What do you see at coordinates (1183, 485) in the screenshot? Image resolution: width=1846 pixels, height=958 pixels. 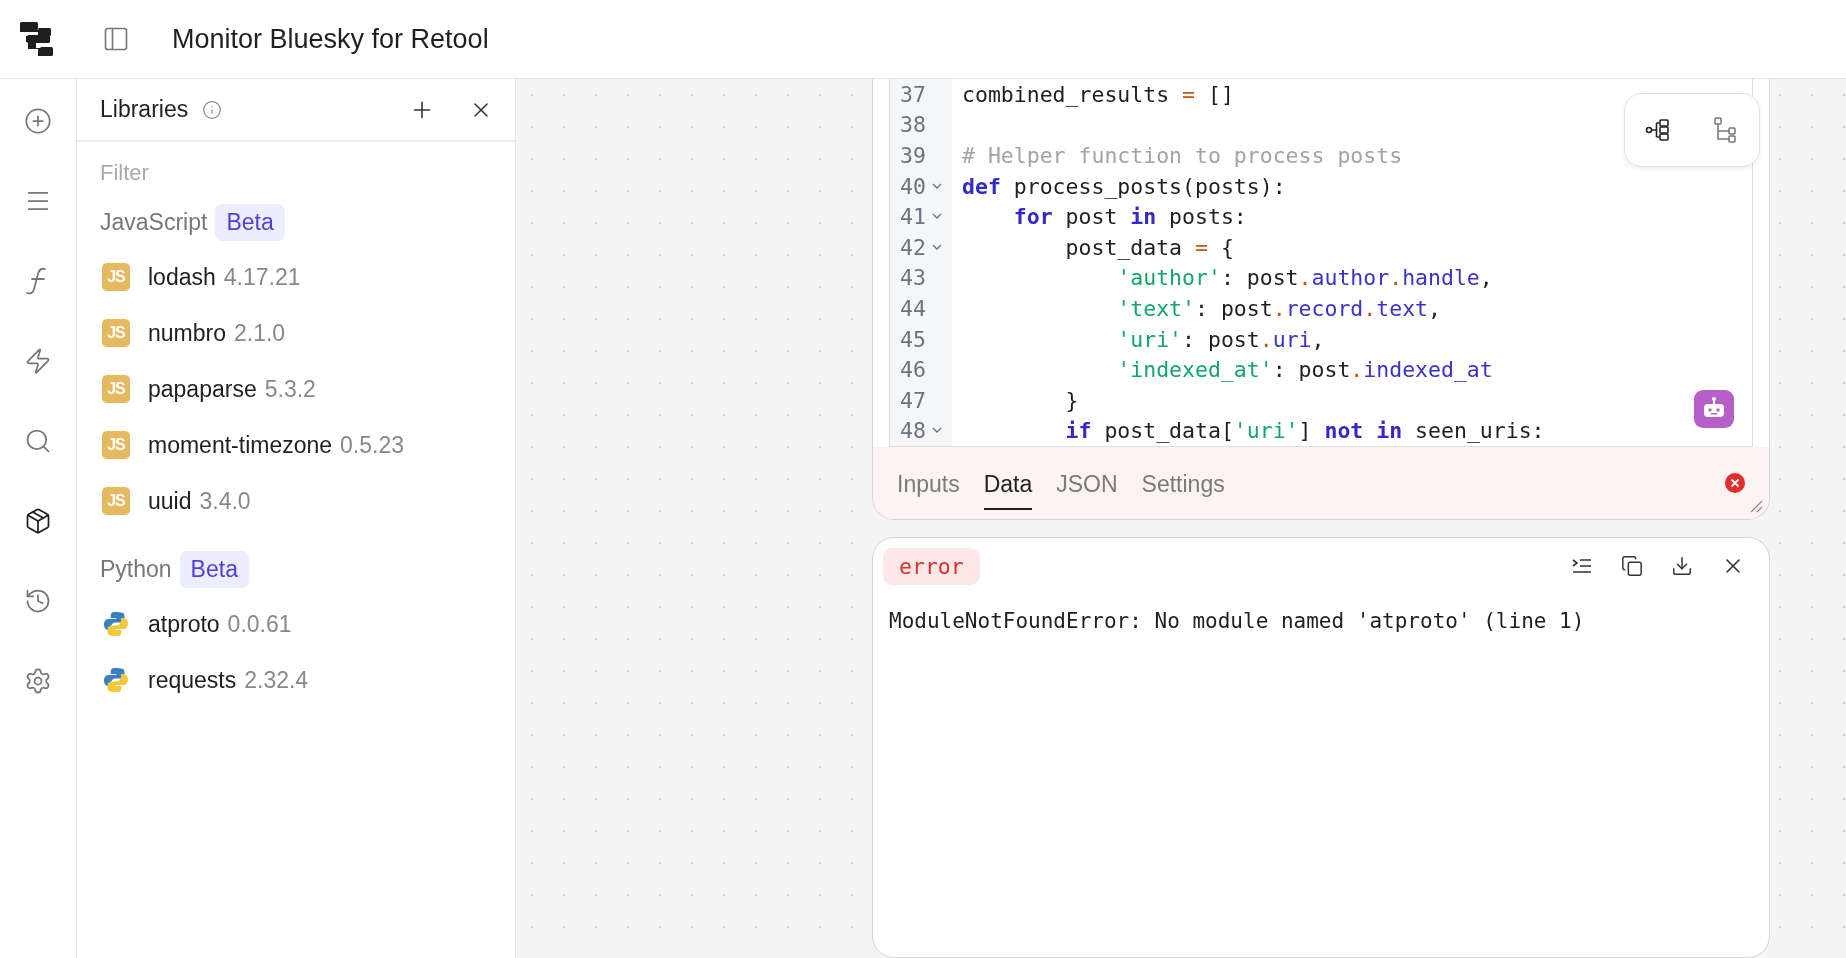 I see `tab: Settings` at bounding box center [1183, 485].